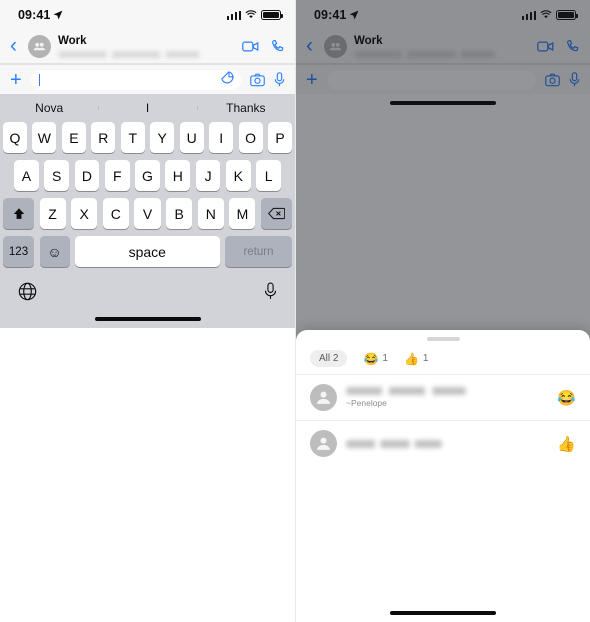 This screenshot has width=590, height=622. Describe the element at coordinates (443, 103) in the screenshot. I see `home-indicator-right` at that location.